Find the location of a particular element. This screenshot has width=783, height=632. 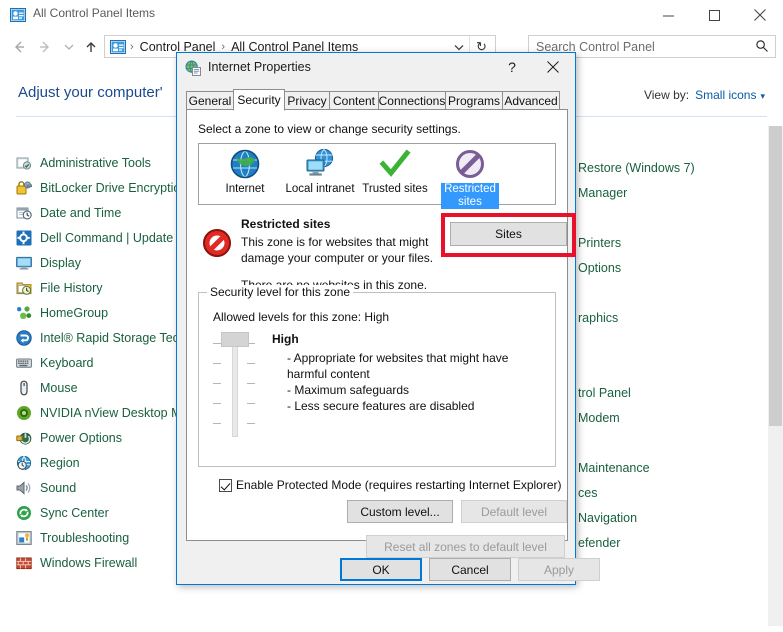

slider-track is located at coordinates (235, 387).